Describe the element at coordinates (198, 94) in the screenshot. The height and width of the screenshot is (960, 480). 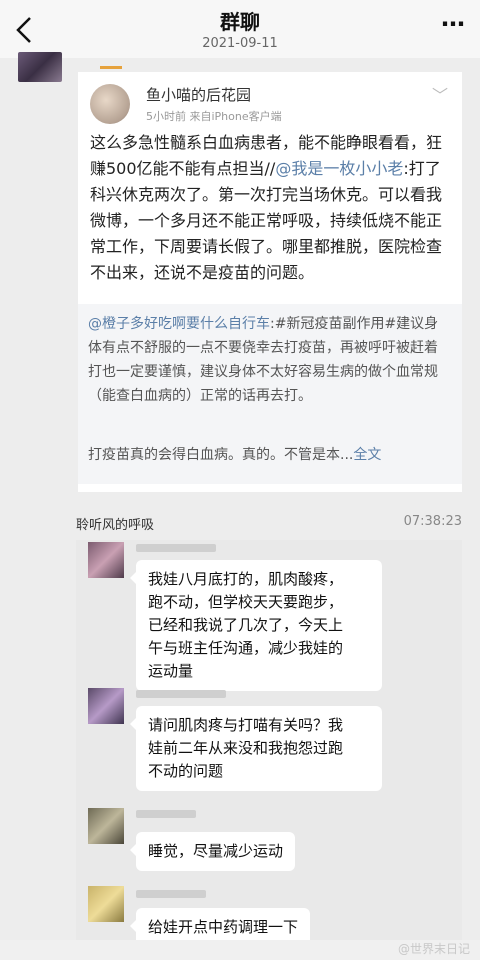
I see `post-author-name: 鱼小喵的后花园` at that location.